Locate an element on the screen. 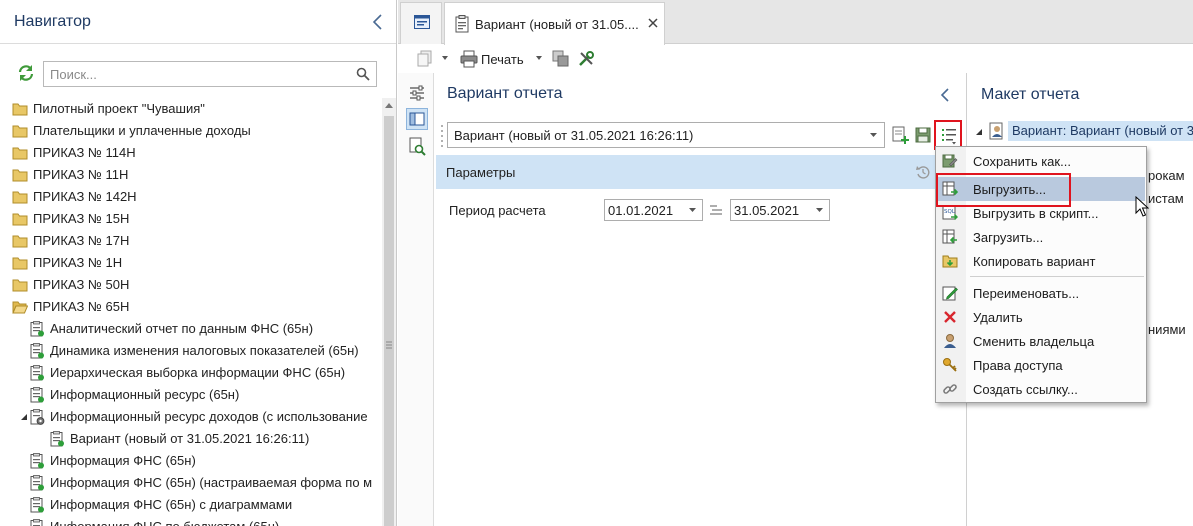  report-variant-icon is located at coordinates (462, 24).